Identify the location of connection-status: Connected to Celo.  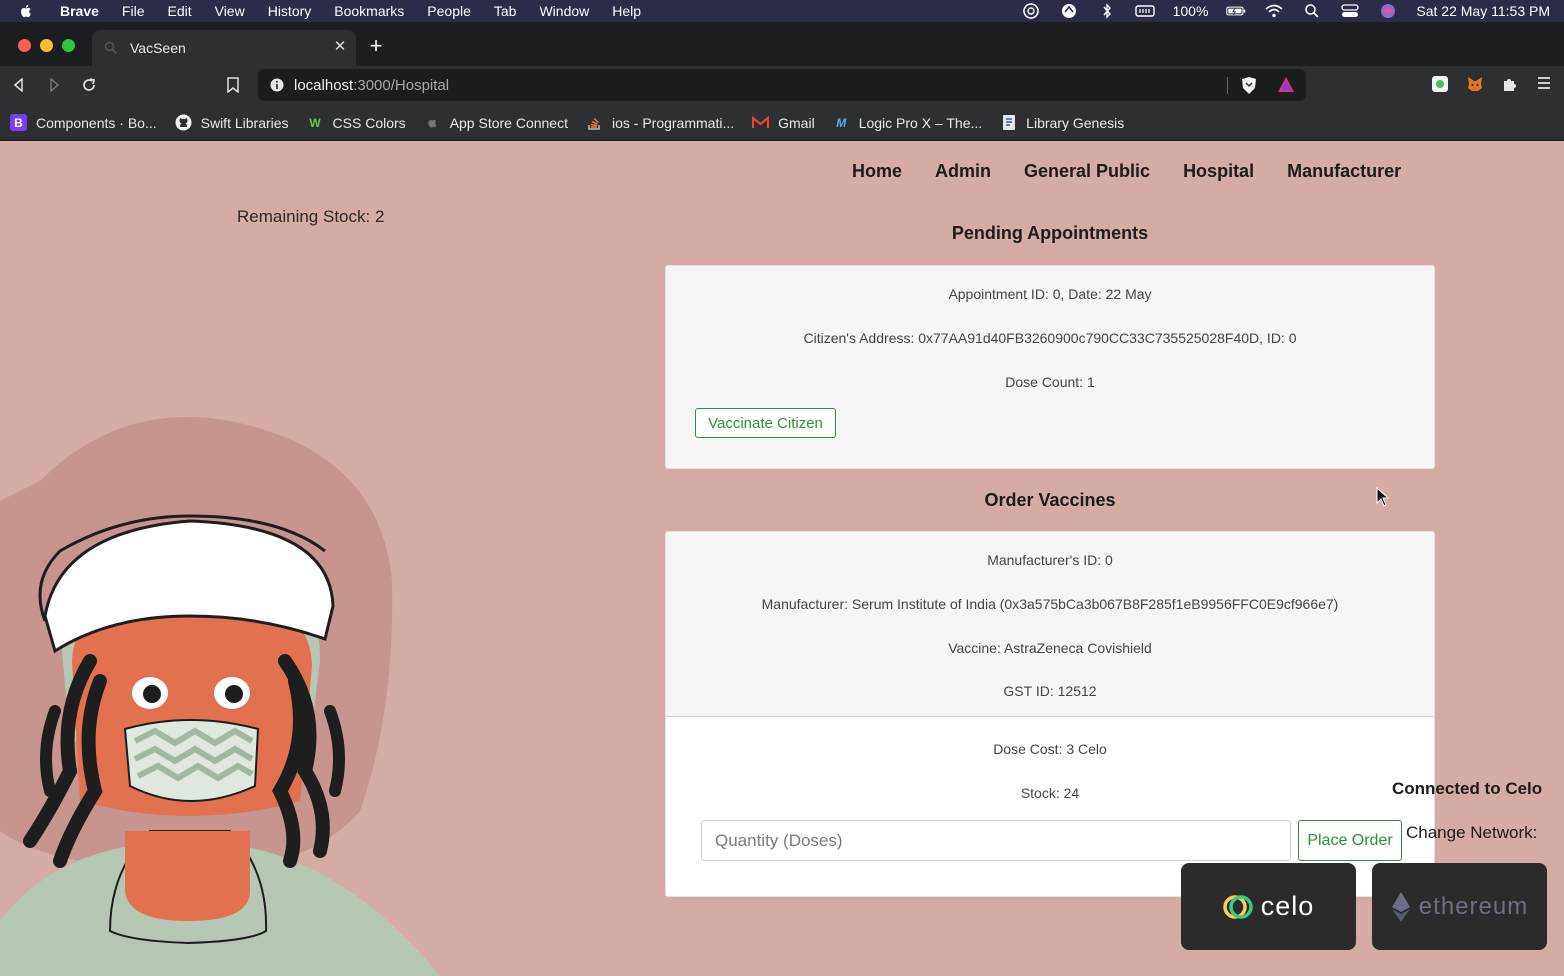
(1467, 788).